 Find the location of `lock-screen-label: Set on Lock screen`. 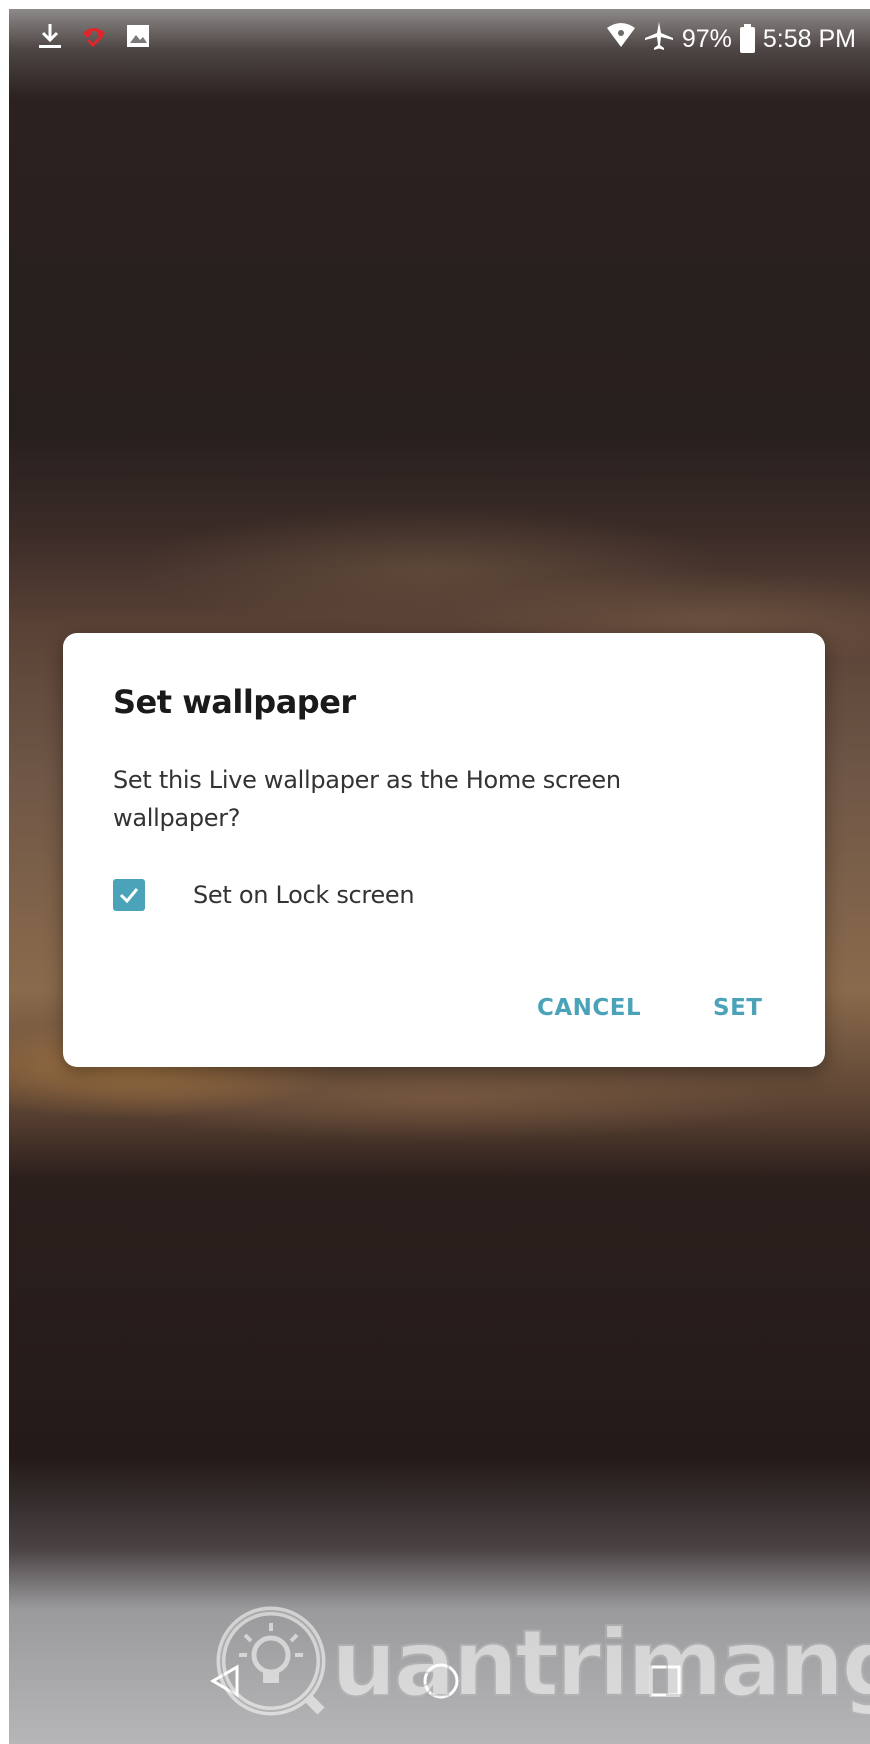

lock-screen-label: Set on Lock screen is located at coordinates (304, 895).